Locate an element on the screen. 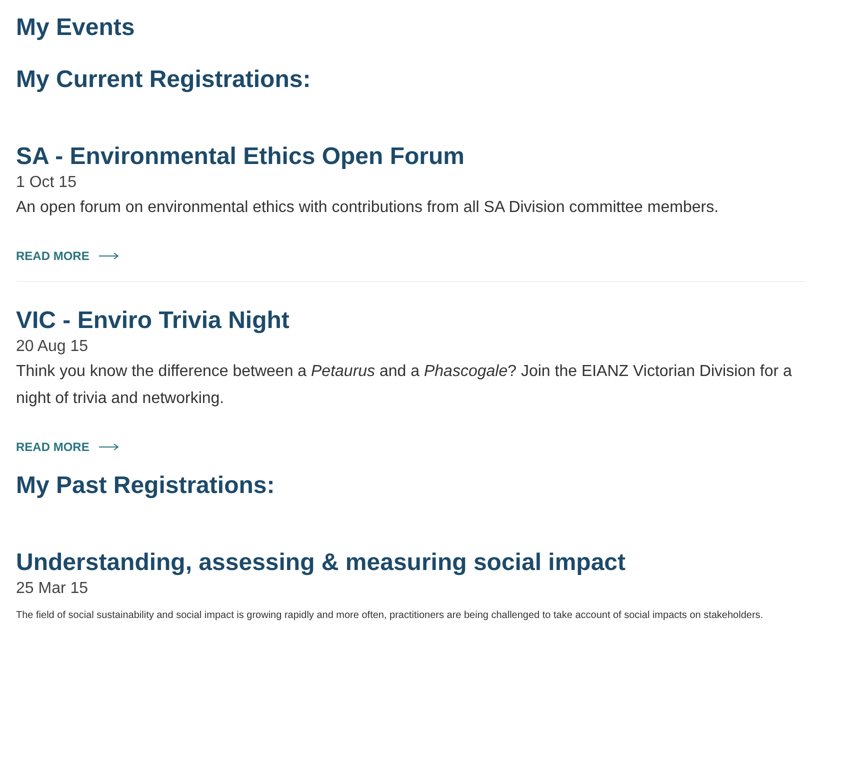  page-title: My Events is located at coordinates (76, 28).